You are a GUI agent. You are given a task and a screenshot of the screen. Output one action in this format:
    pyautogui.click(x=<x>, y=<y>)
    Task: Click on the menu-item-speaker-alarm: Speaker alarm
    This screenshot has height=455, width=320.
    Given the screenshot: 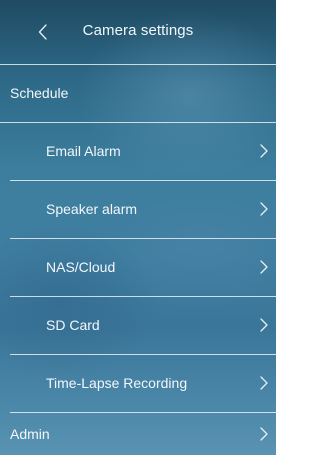 What is the action you would take?
    pyautogui.click(x=138, y=209)
    